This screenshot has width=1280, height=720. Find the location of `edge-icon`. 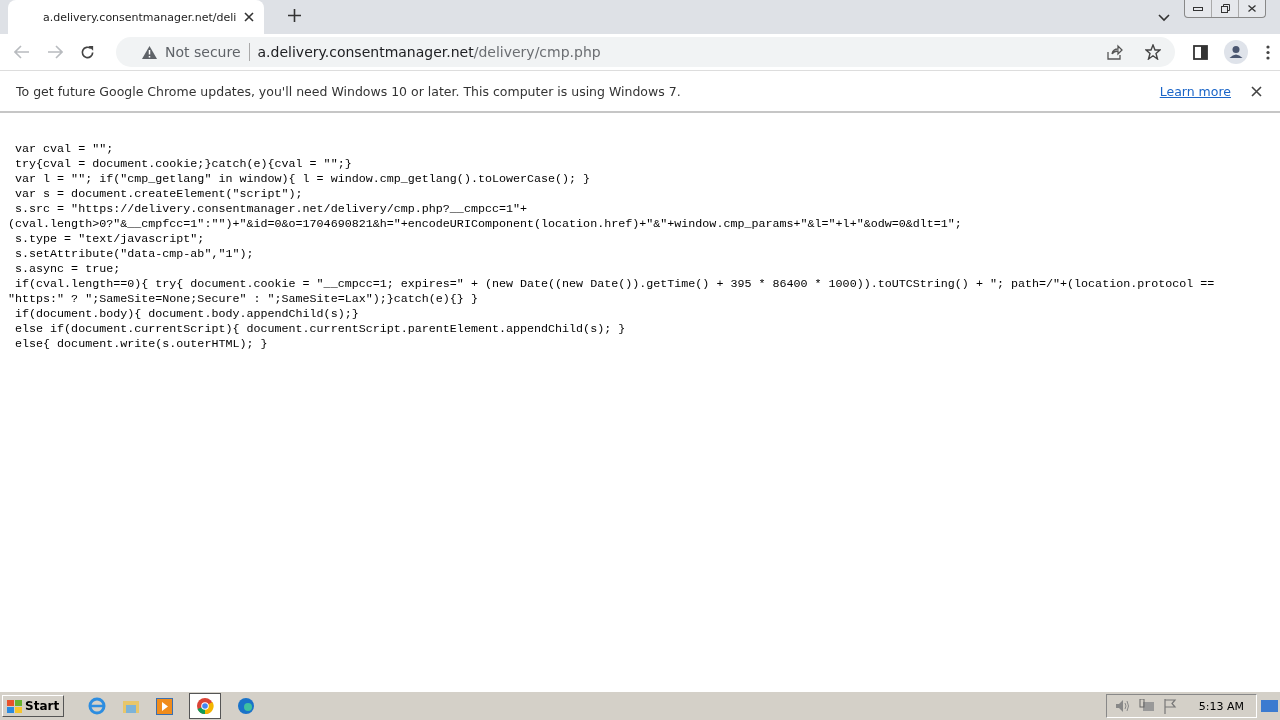

edge-icon is located at coordinates (246, 706).